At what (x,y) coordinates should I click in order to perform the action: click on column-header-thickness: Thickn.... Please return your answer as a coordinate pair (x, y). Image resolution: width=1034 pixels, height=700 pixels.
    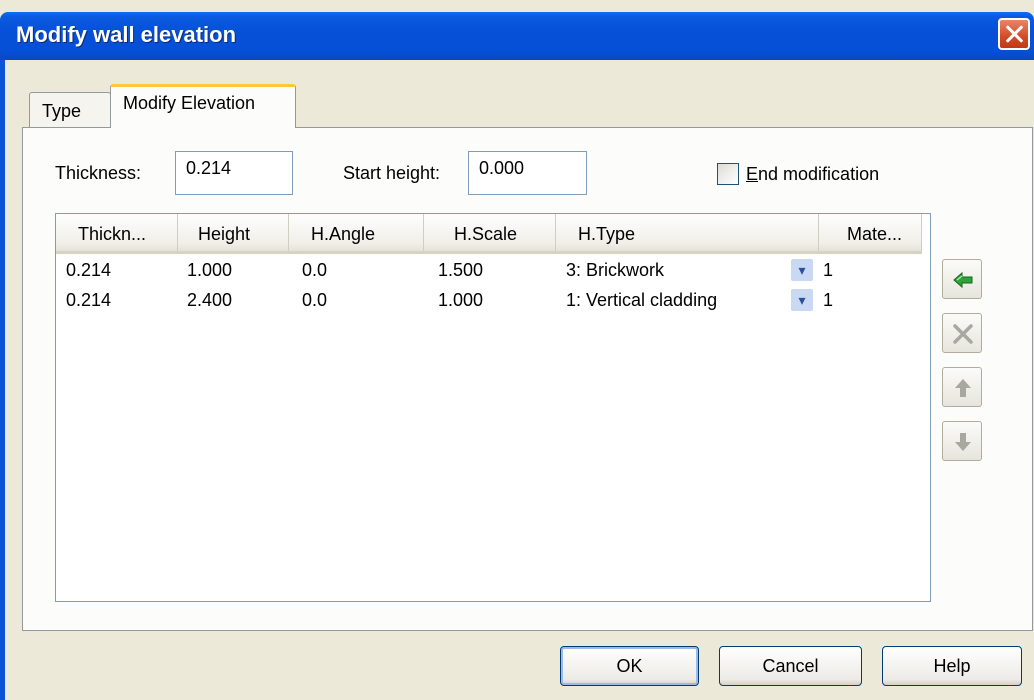
    Looking at the image, I should click on (117, 232).